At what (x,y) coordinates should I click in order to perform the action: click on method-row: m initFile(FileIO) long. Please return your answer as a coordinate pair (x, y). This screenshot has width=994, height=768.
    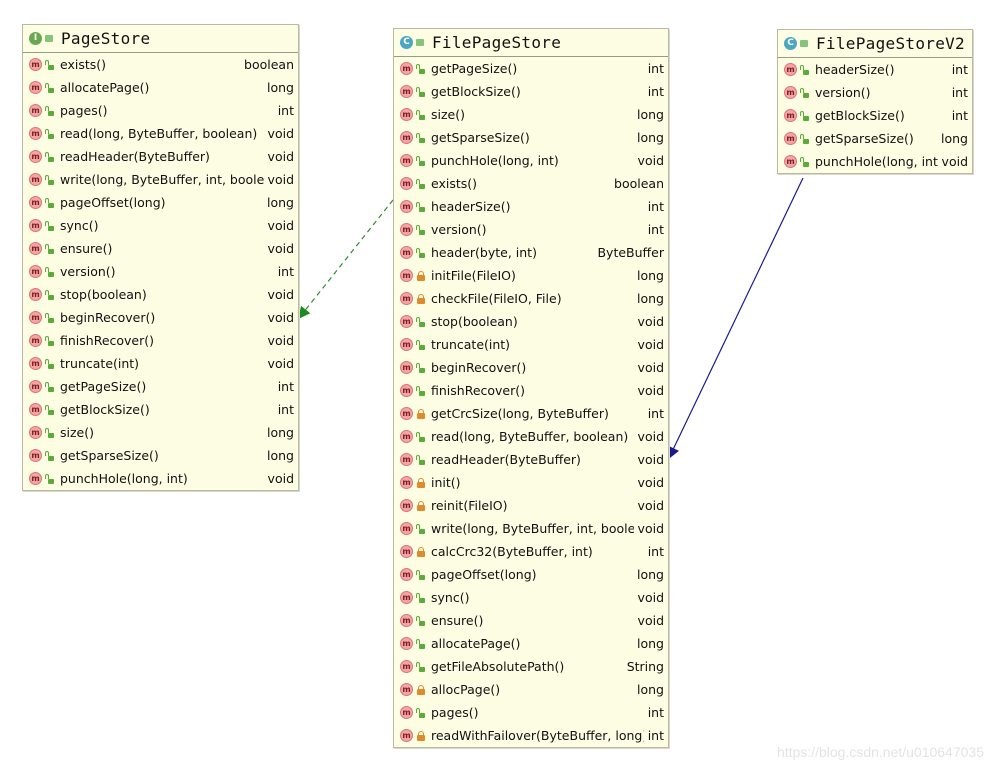
    Looking at the image, I should click on (531, 275).